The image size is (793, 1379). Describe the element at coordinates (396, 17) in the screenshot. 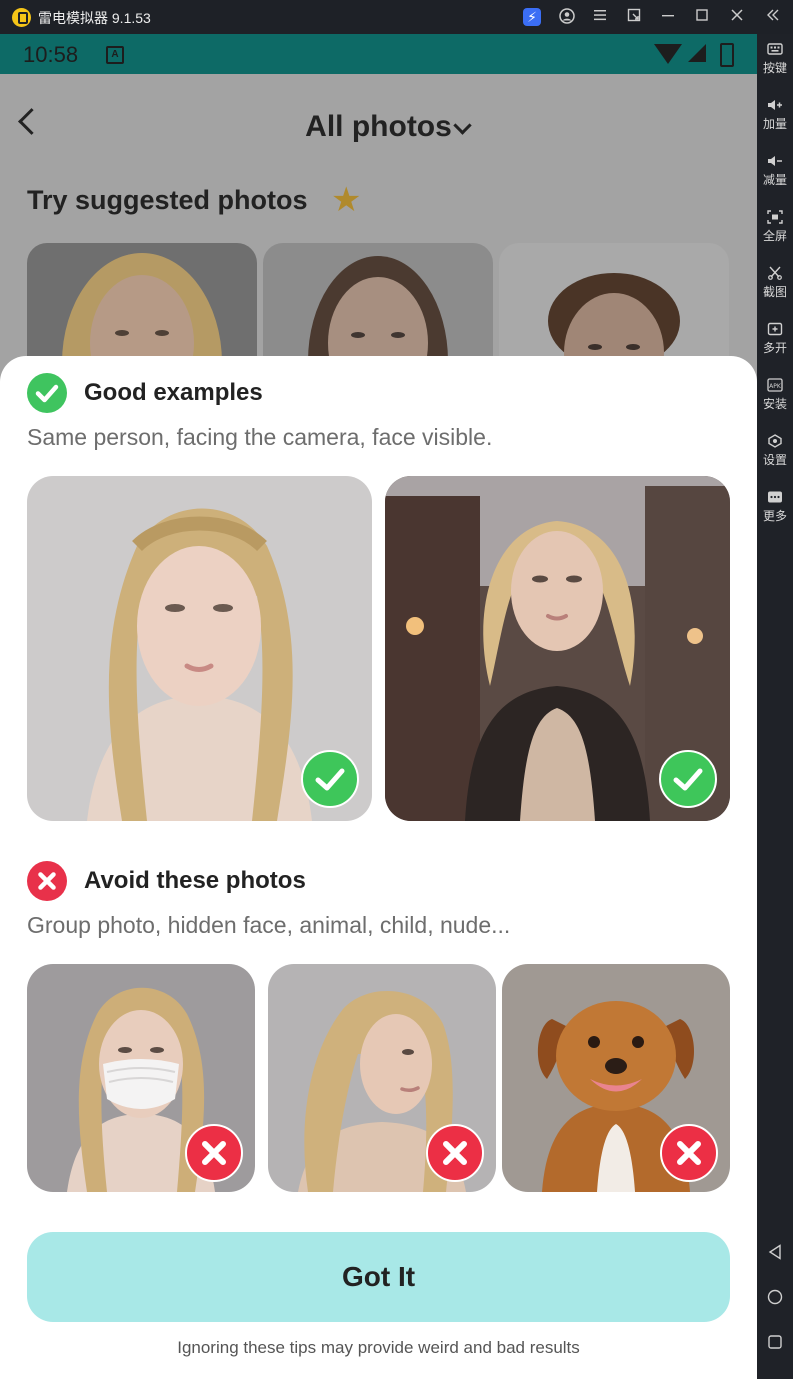

I see `emulator-title-bar: 雷电模拟器 9.1.53 ⚡` at that location.